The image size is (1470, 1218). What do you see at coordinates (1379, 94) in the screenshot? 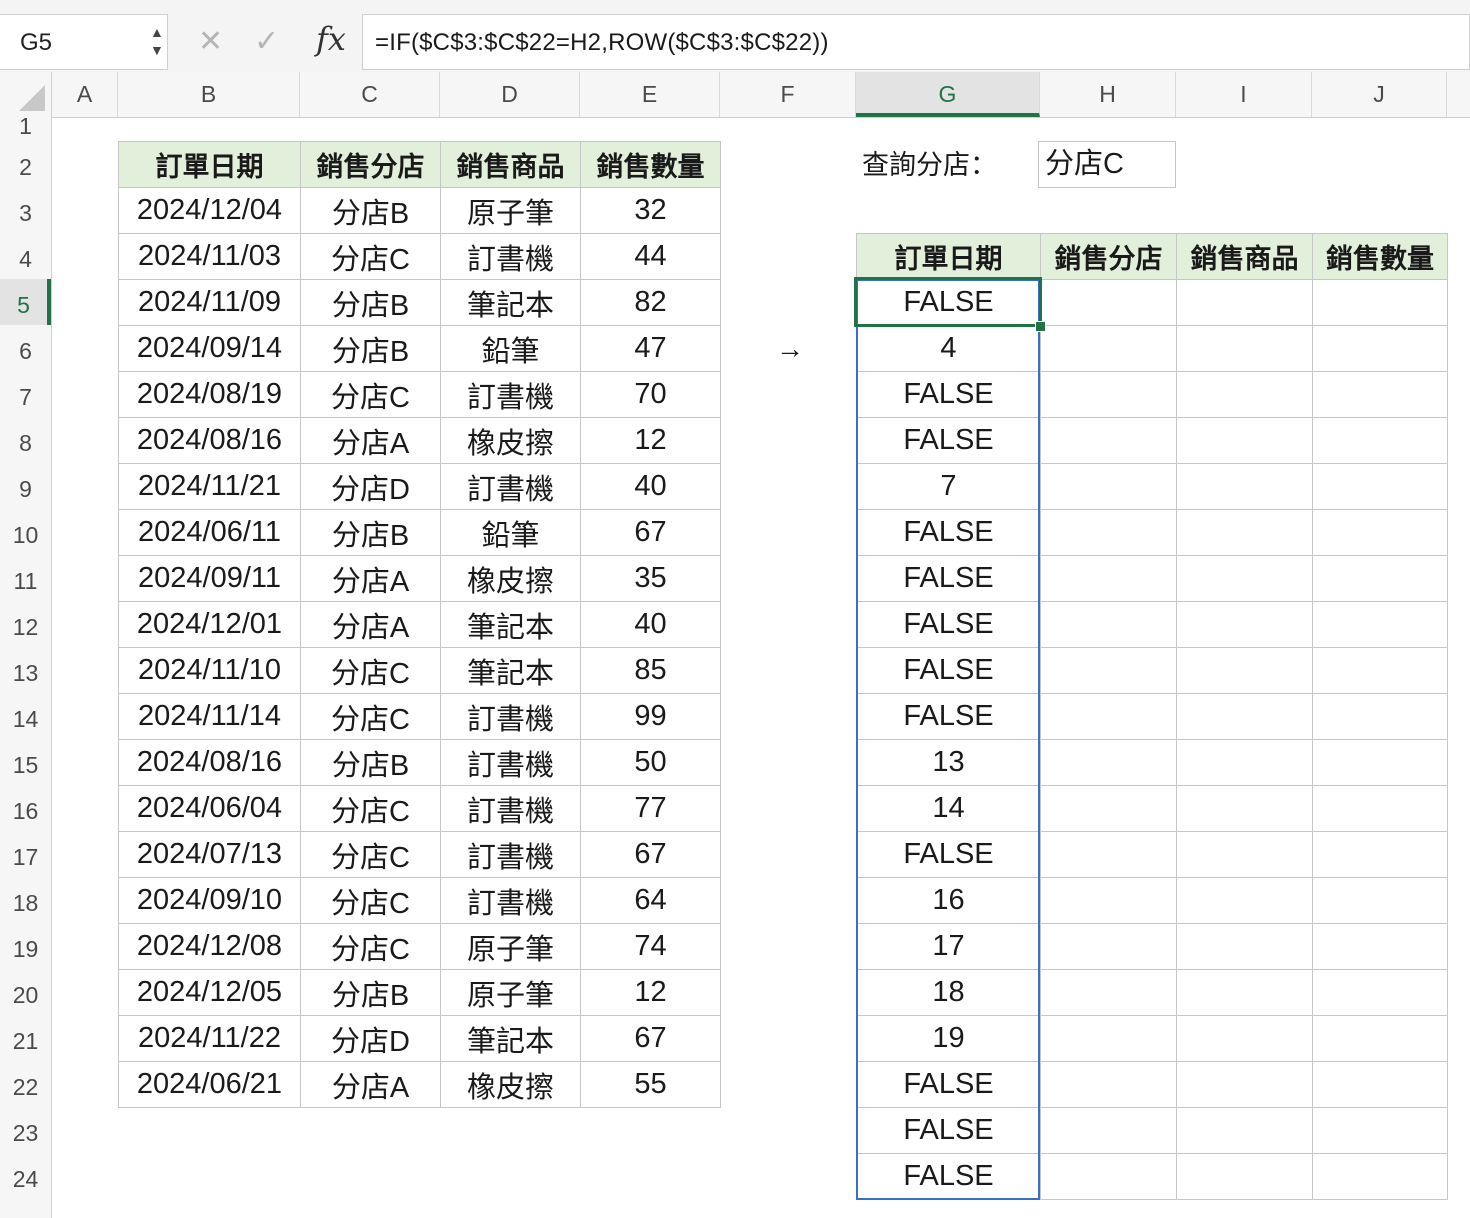
I see `column-header-j: J` at bounding box center [1379, 94].